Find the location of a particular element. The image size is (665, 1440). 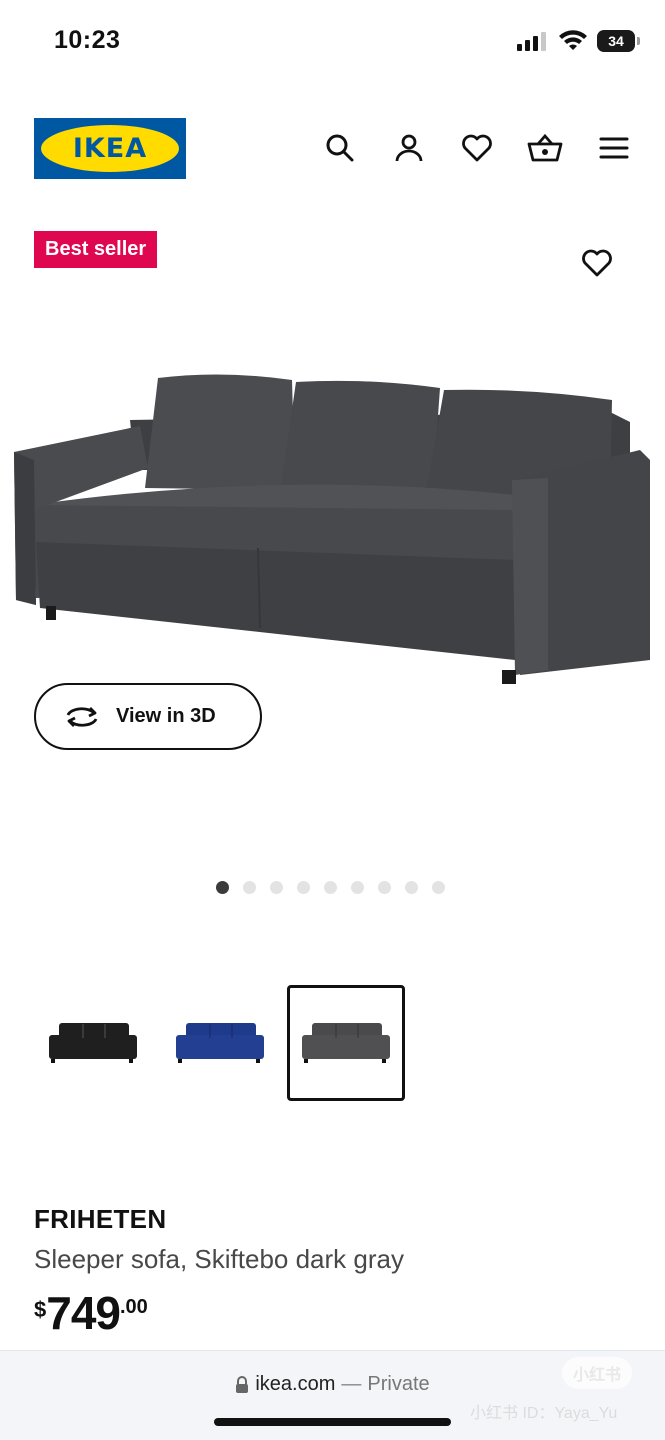

logo-text: IKEA is located at coordinates (110, 148).